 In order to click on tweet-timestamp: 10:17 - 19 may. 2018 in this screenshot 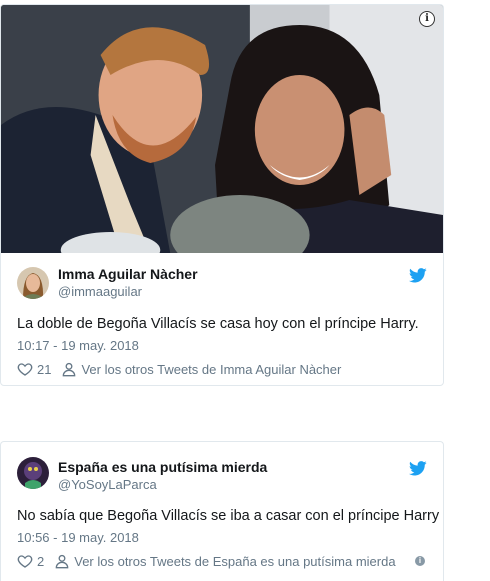, I will do `click(78, 345)`.